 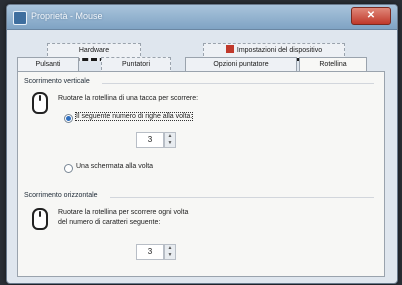 I want to click on window-title: Proprietà - Mouse, so click(x=67, y=16).